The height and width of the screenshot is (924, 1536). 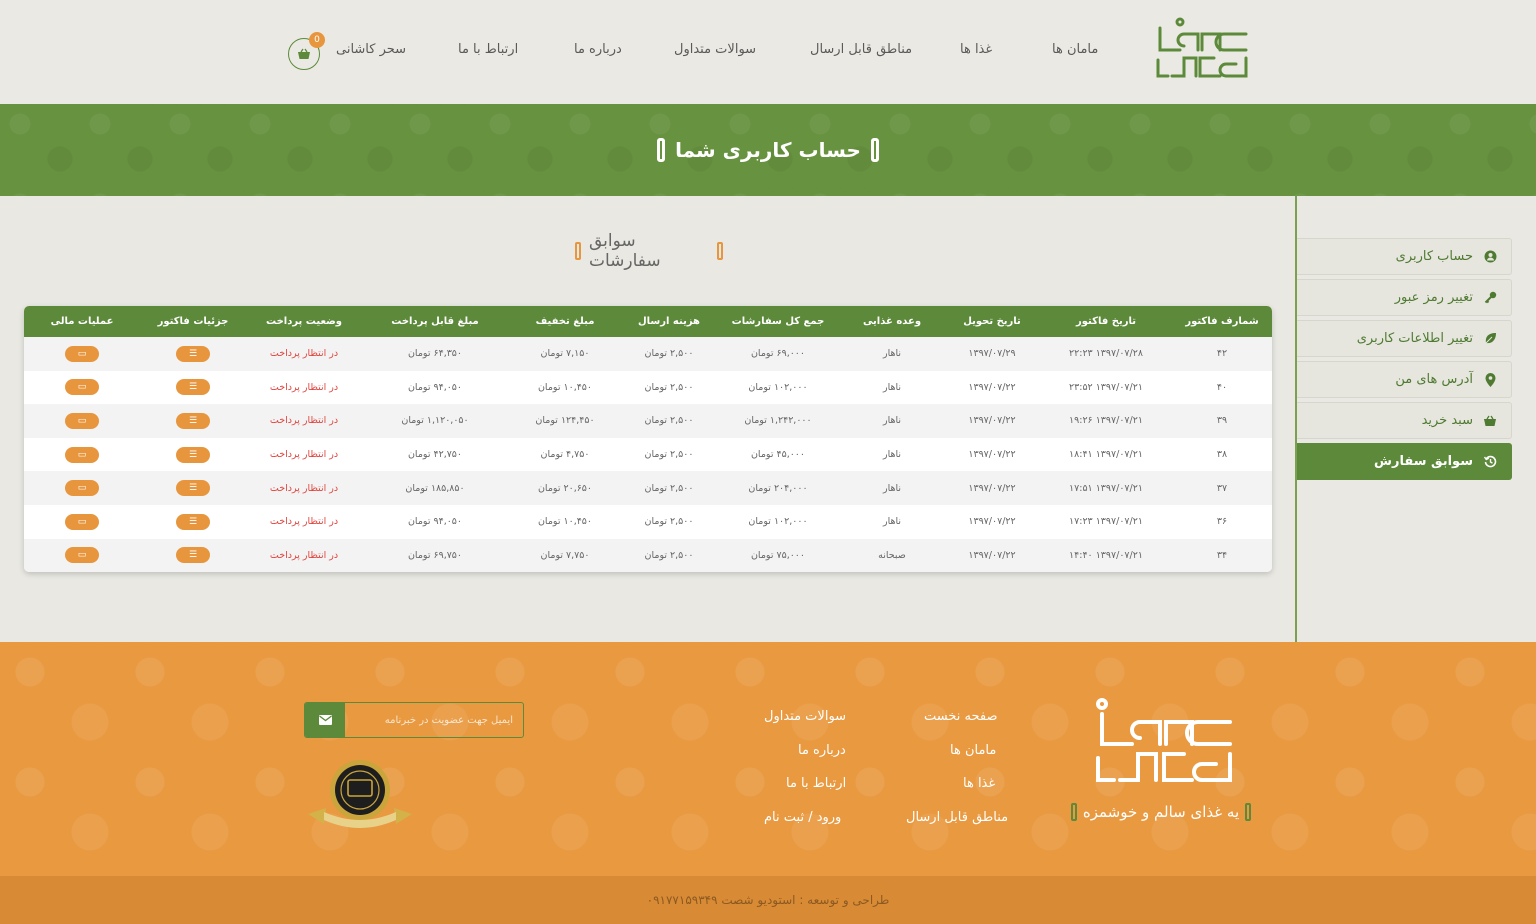 What do you see at coordinates (1404, 379) in the screenshot?
I see `sidebar-item-addresses: آدرس های من` at bounding box center [1404, 379].